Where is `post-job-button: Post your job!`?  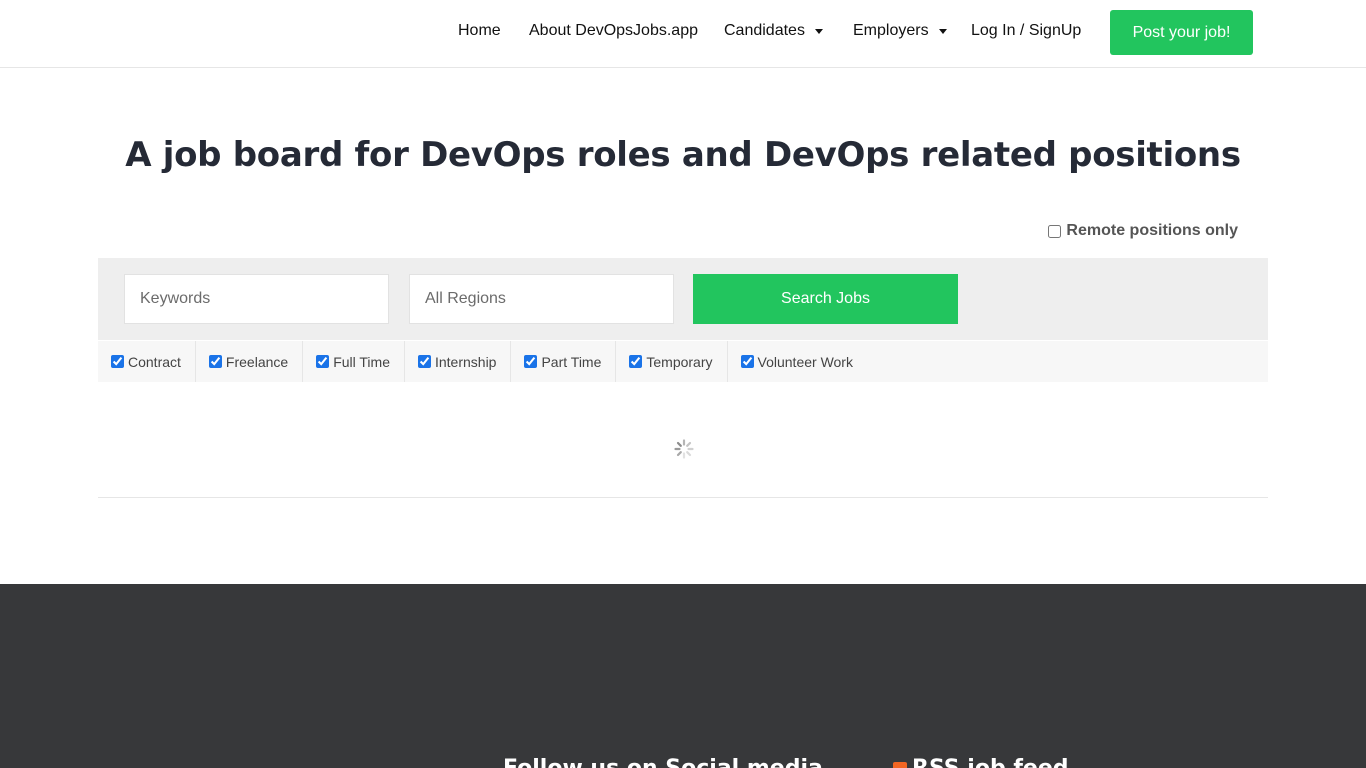
post-job-button: Post your job! is located at coordinates (1181, 32).